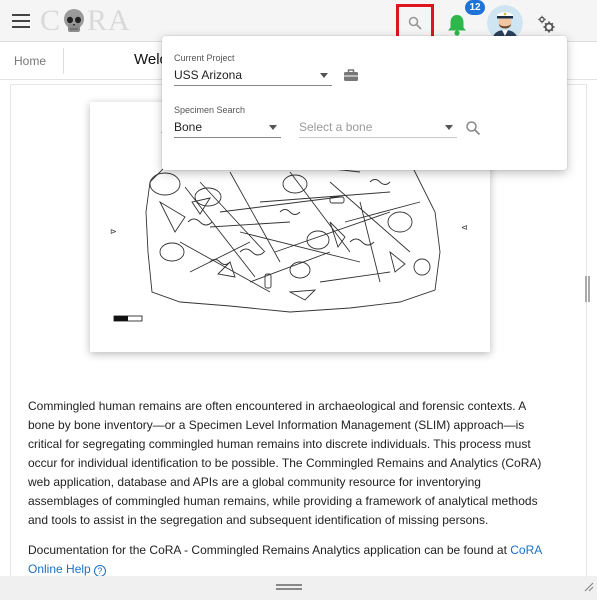  I want to click on specimen-type-select: Bone, so click(227, 127).